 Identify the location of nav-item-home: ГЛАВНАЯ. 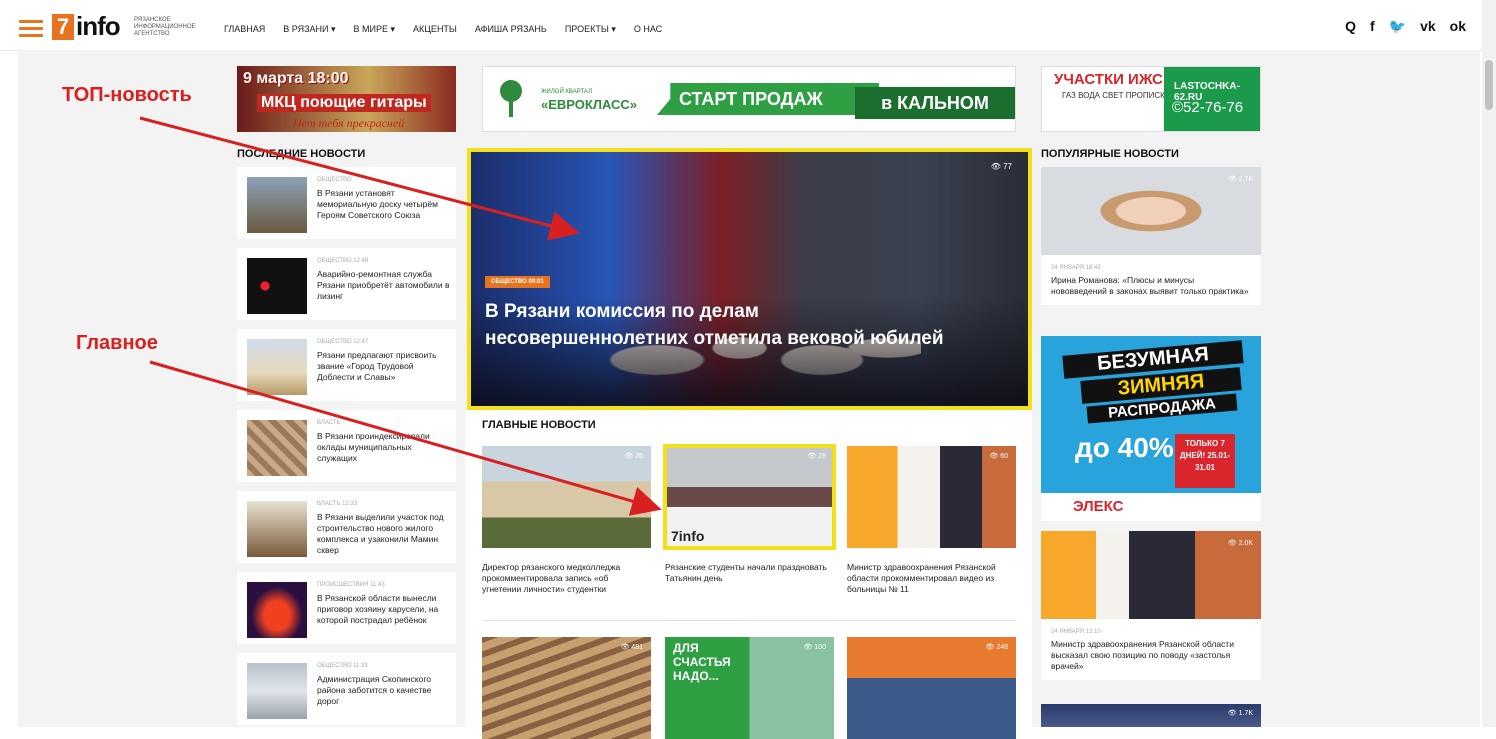
(244, 29).